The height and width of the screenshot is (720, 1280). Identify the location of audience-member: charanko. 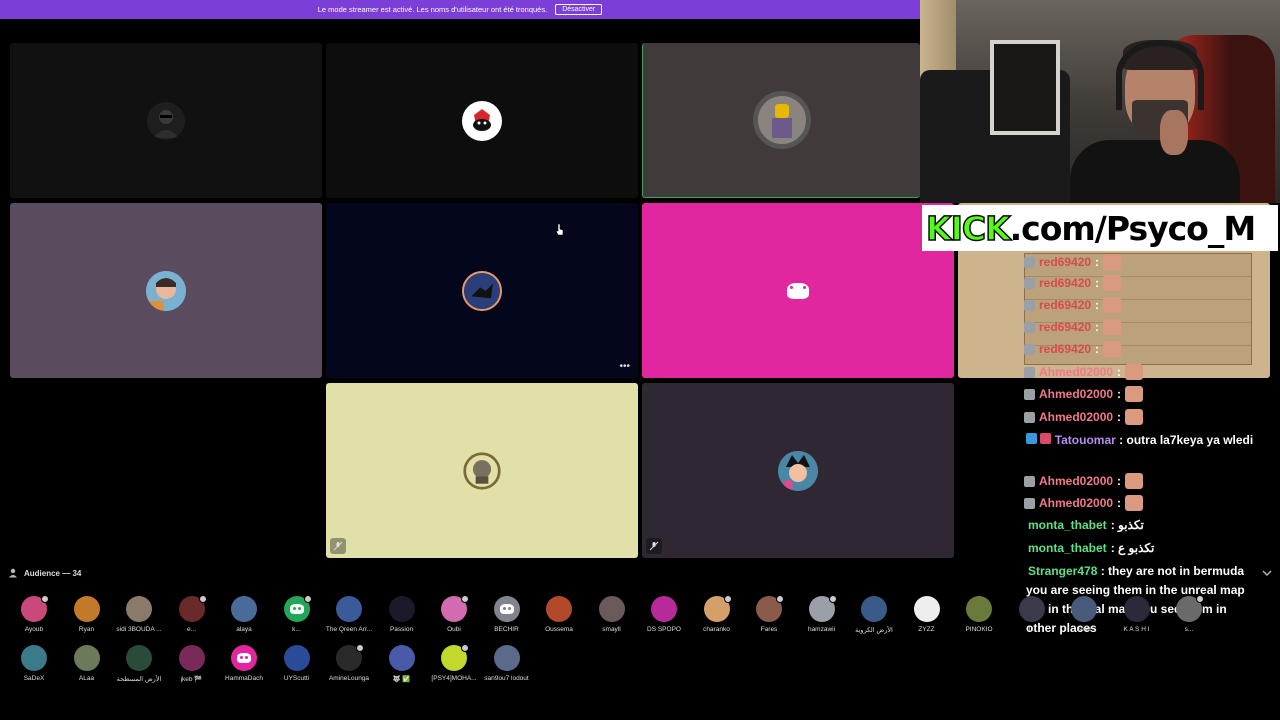
(717, 619).